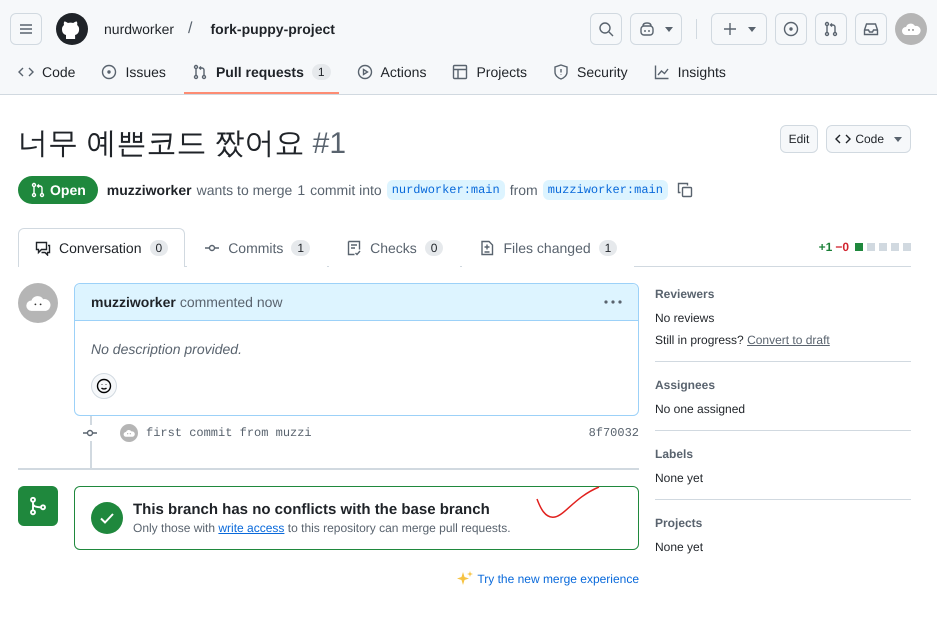  I want to click on from-text: from, so click(524, 190).